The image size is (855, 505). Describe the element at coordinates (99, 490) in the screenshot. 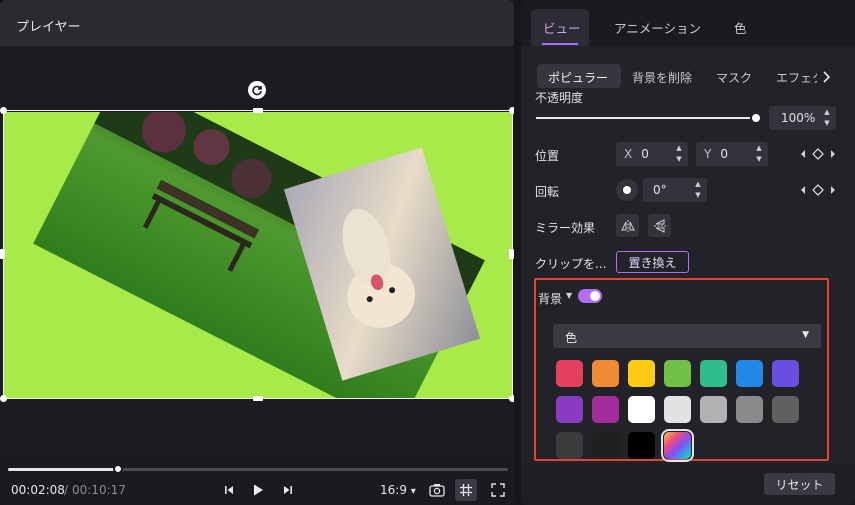

I see `total-time: 00:10:17` at that location.